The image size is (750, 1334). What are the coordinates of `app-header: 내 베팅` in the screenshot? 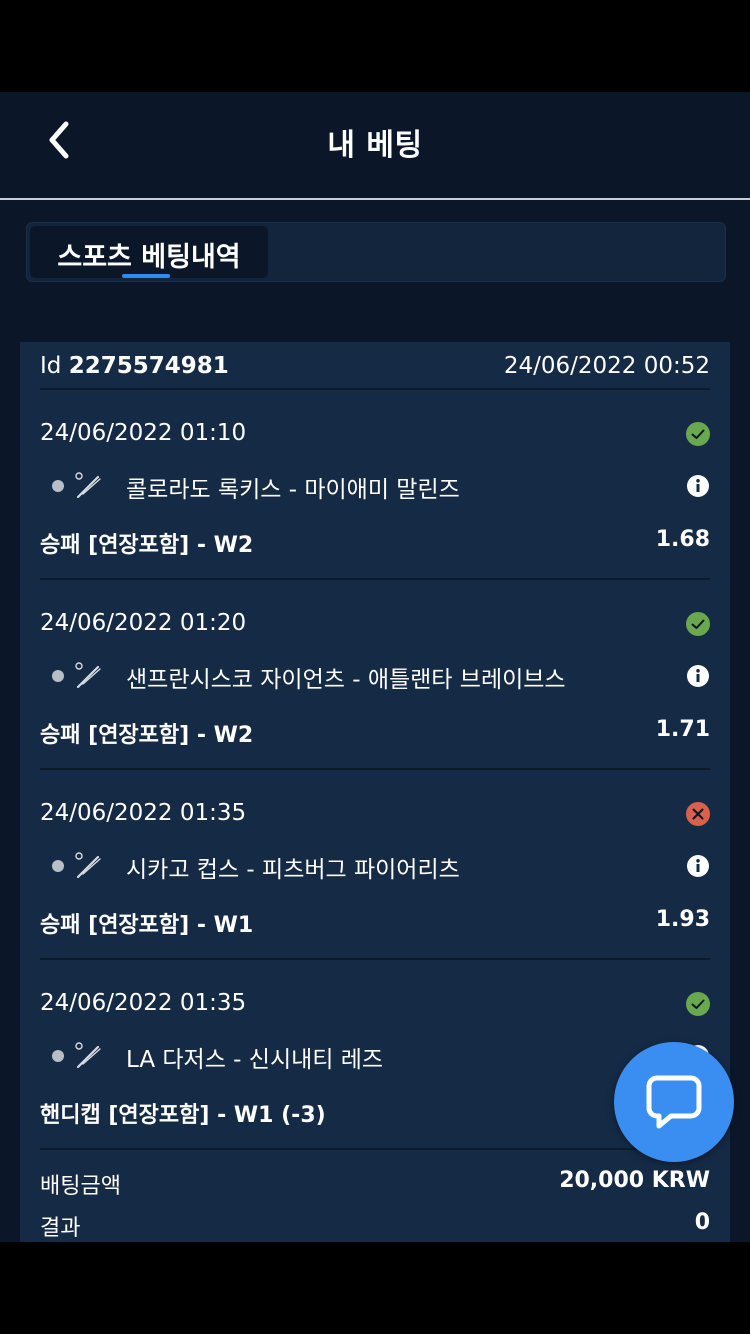 It's located at (375, 146).